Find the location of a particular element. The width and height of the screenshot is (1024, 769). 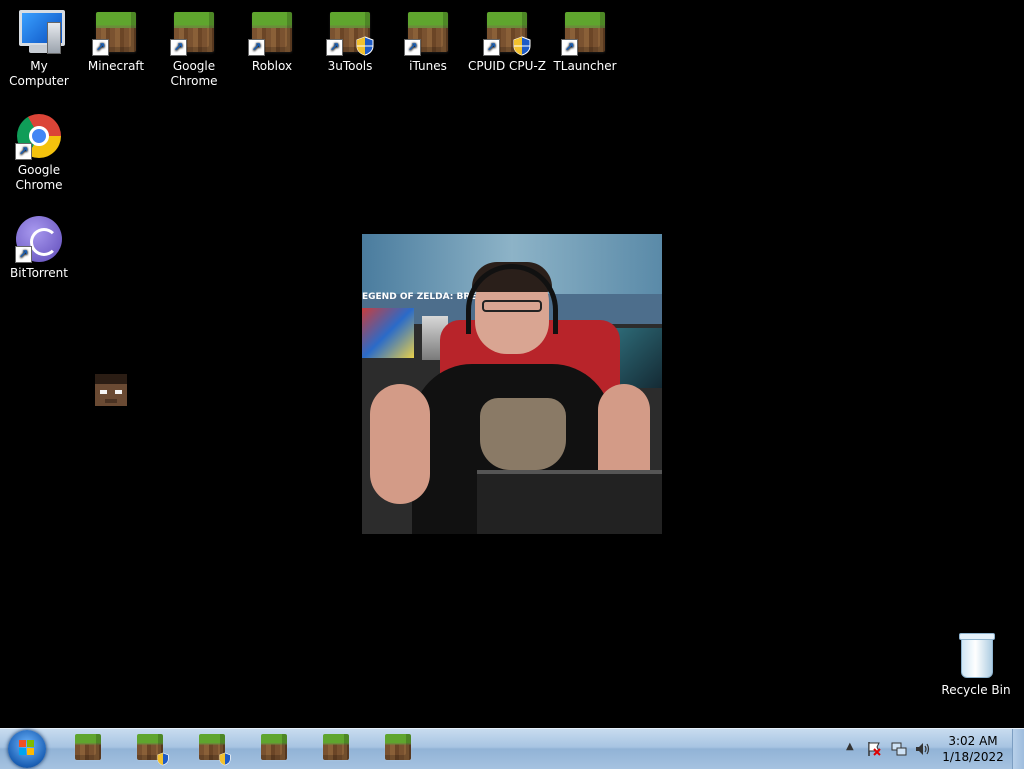

desktop-icon-google-chrome: ↗ Google Chrome is located at coordinates (39, 152).